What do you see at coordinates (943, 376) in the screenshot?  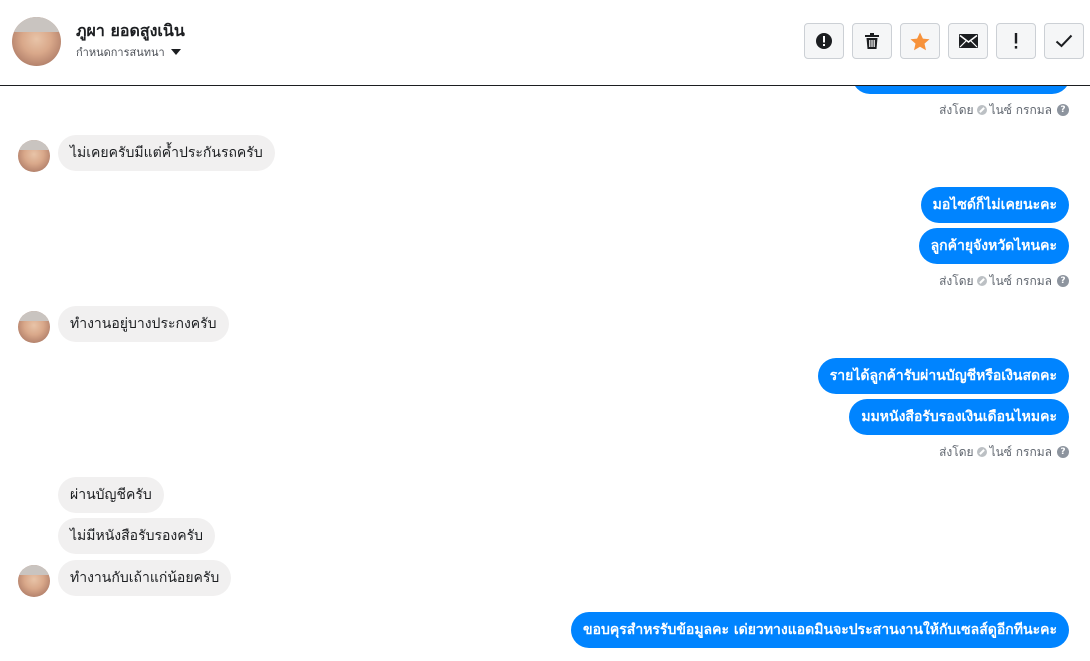 I see `outgoing-message: รายได้ลูกค้ารับผ่านบัญชีหรือเงินสดคะ` at bounding box center [943, 376].